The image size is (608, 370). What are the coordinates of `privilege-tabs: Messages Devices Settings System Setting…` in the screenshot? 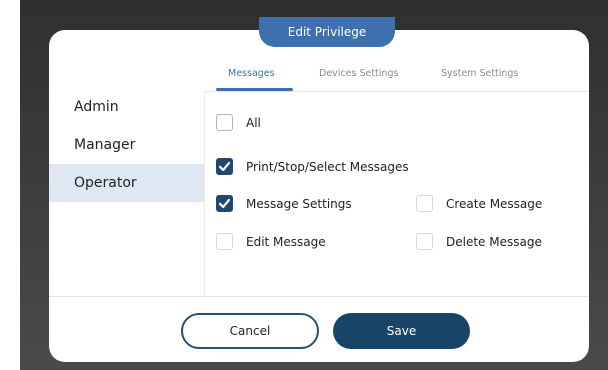 It's located at (401, 75).